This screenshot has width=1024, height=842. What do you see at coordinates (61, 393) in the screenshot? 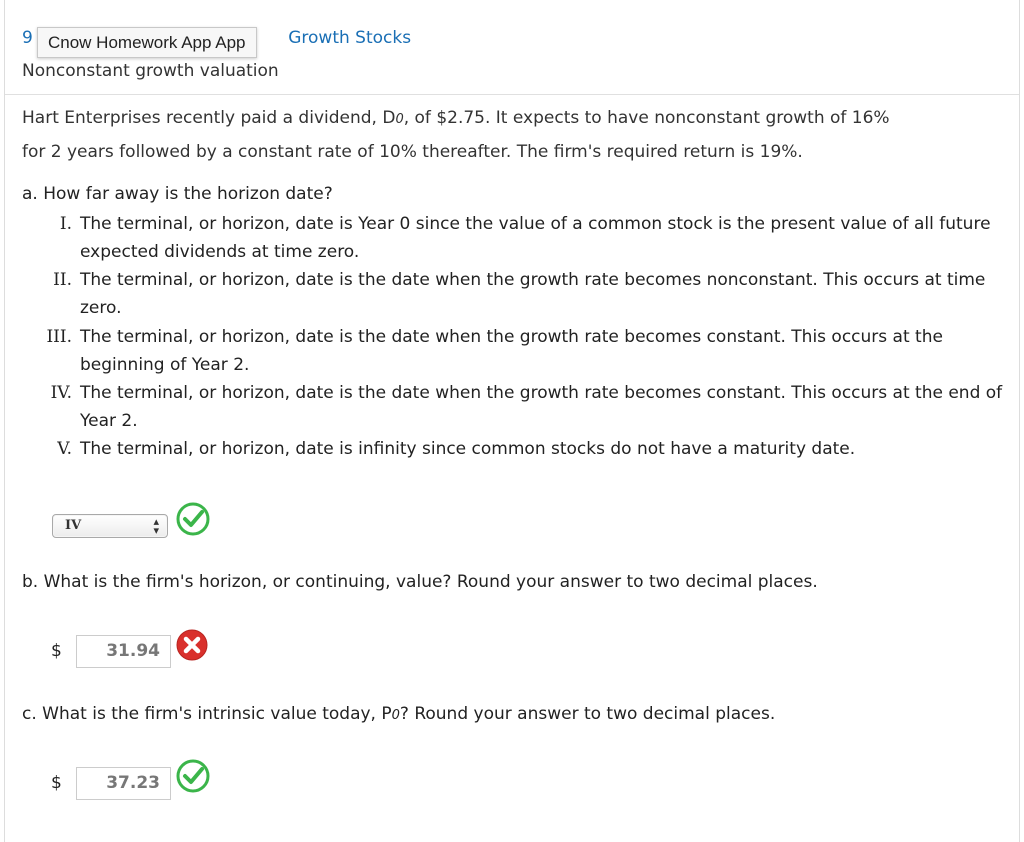
I see `option-numeral: IV.` at bounding box center [61, 393].